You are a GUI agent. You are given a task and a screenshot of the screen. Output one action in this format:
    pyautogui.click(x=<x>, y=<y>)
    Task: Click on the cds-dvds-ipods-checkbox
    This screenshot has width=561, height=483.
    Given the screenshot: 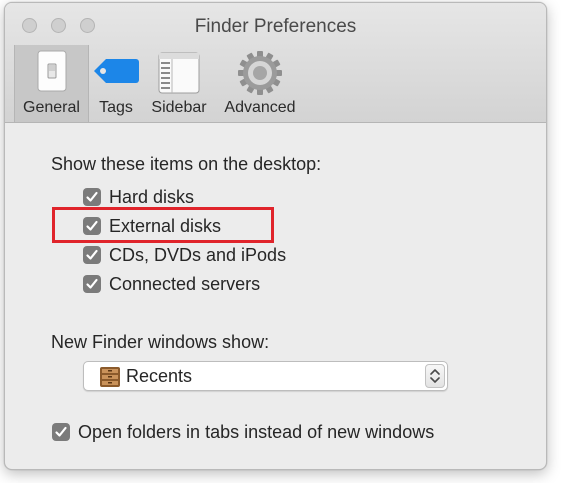 What is the action you would take?
    pyautogui.click(x=92, y=255)
    